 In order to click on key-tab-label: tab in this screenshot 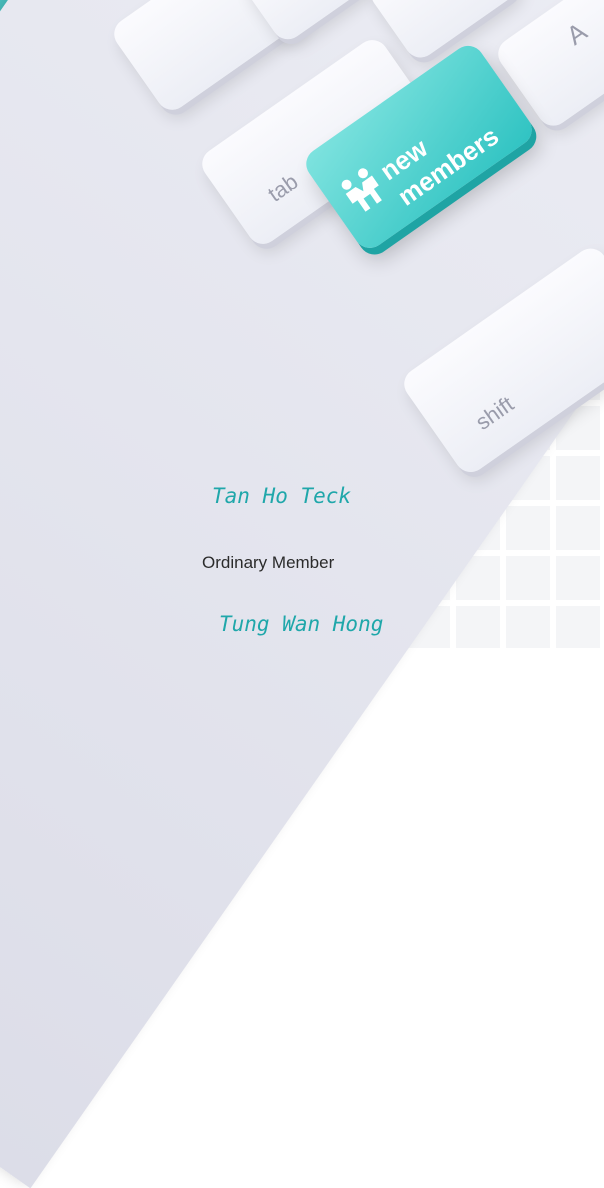, I will do `click(283, 187)`.